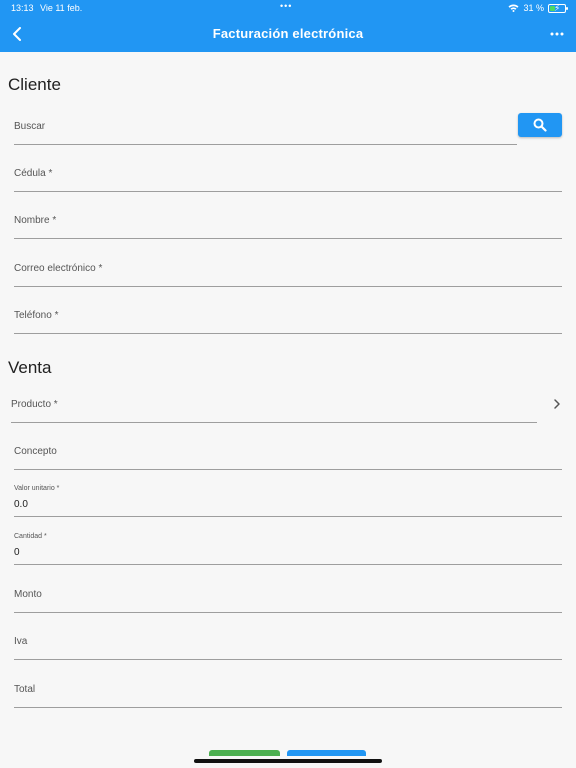  I want to click on more-horizontal-icon, so click(557, 34).